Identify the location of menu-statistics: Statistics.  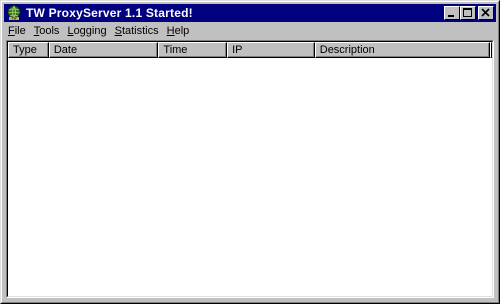
(137, 31).